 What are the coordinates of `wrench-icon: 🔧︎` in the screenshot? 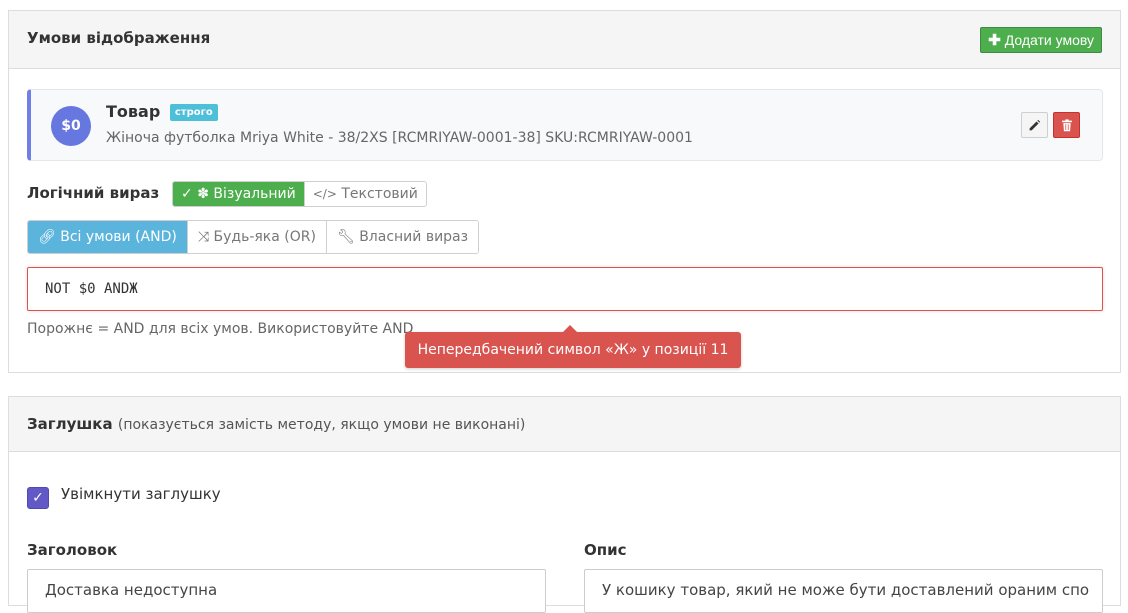 It's located at (345, 237).